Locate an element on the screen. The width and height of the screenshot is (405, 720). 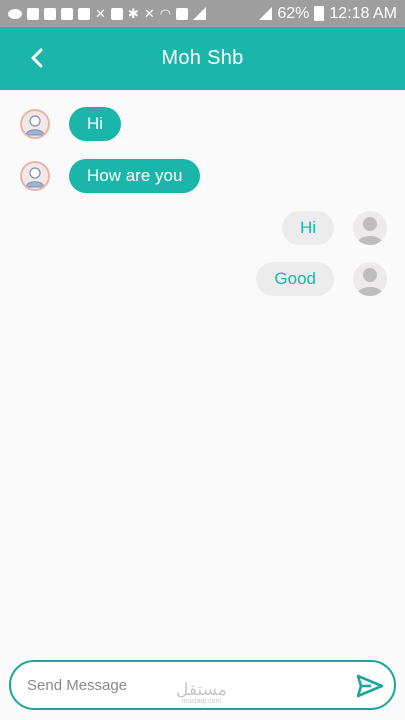
back-button is located at coordinates (37, 58).